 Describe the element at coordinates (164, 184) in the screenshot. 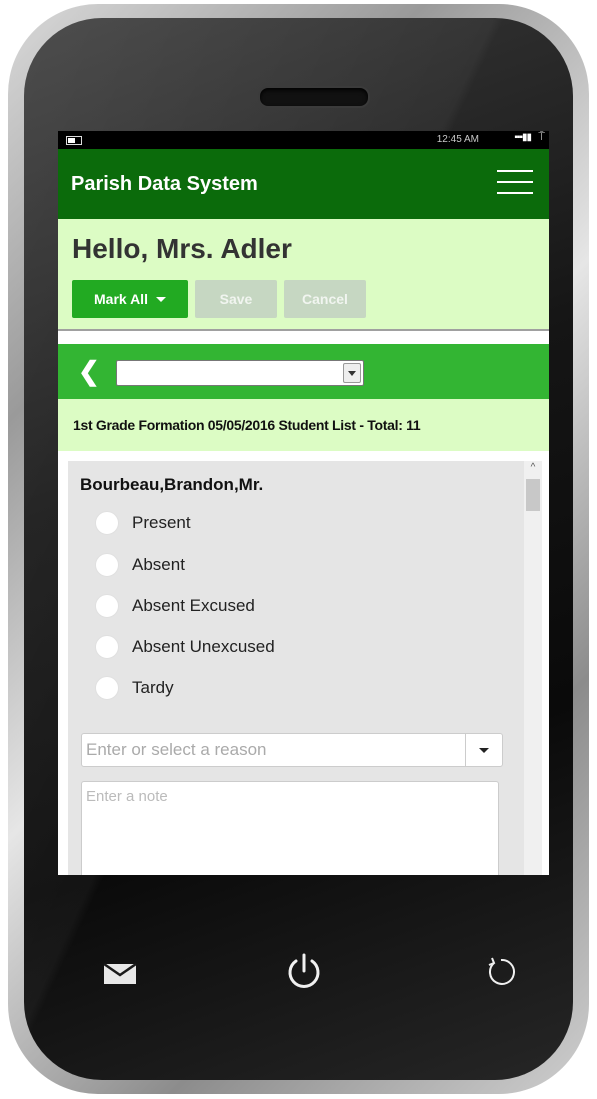

I see `app-brand: Parish Data System` at that location.